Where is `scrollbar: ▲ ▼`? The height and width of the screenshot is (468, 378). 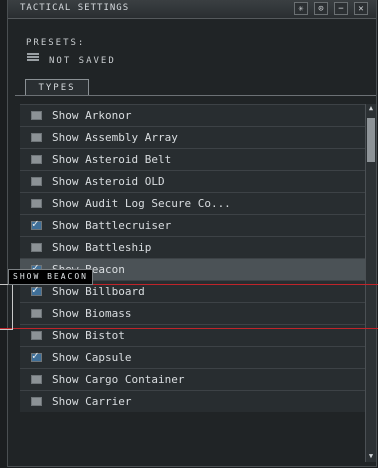
scrollbar: ▲ ▼ is located at coordinates (370, 283).